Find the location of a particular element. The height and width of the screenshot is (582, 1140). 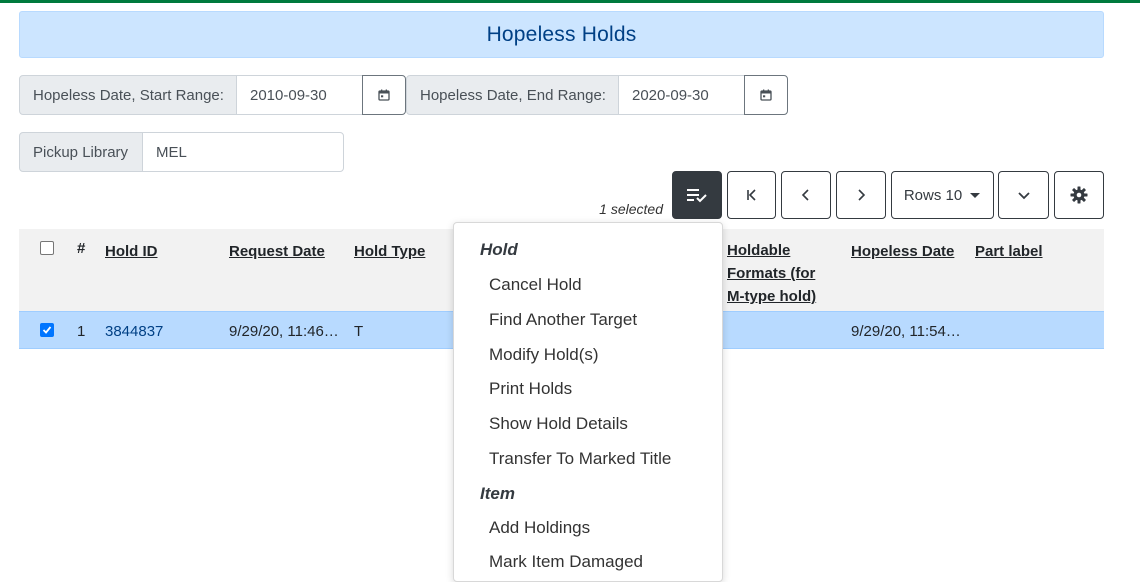

start-date-input: 2010-09-30 is located at coordinates (299, 95).